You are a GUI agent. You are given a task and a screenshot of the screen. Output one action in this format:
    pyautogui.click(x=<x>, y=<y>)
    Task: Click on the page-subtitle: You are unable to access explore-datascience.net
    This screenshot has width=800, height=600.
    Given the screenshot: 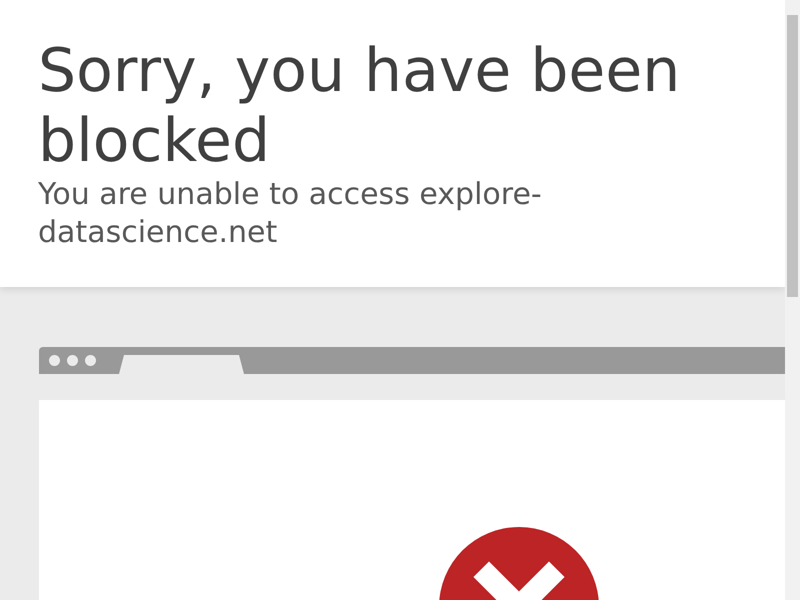 What is the action you would take?
    pyautogui.click(x=290, y=214)
    